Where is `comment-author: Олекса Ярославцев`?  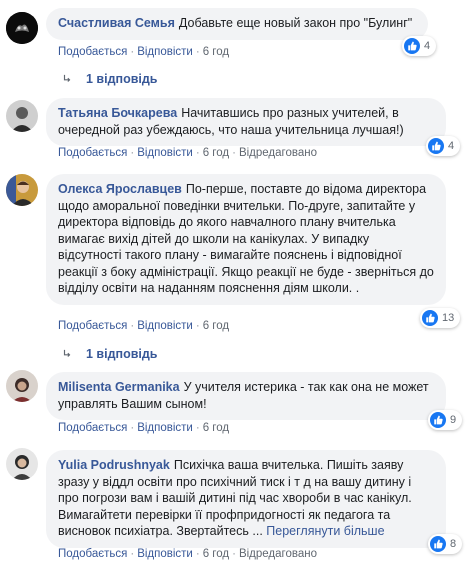 comment-author: Олекса Ярославцев is located at coordinates (120, 189).